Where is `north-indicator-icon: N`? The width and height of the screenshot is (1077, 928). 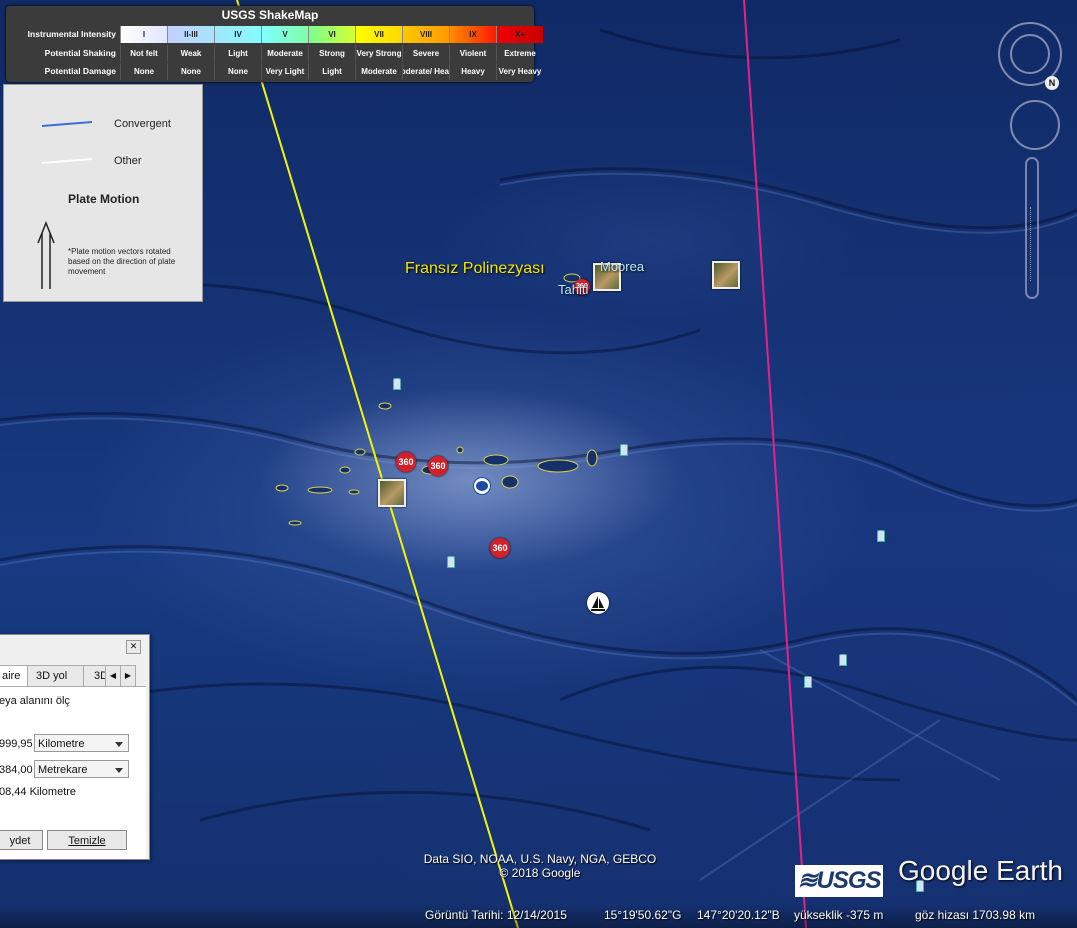 north-indicator-icon: N is located at coordinates (1052, 83).